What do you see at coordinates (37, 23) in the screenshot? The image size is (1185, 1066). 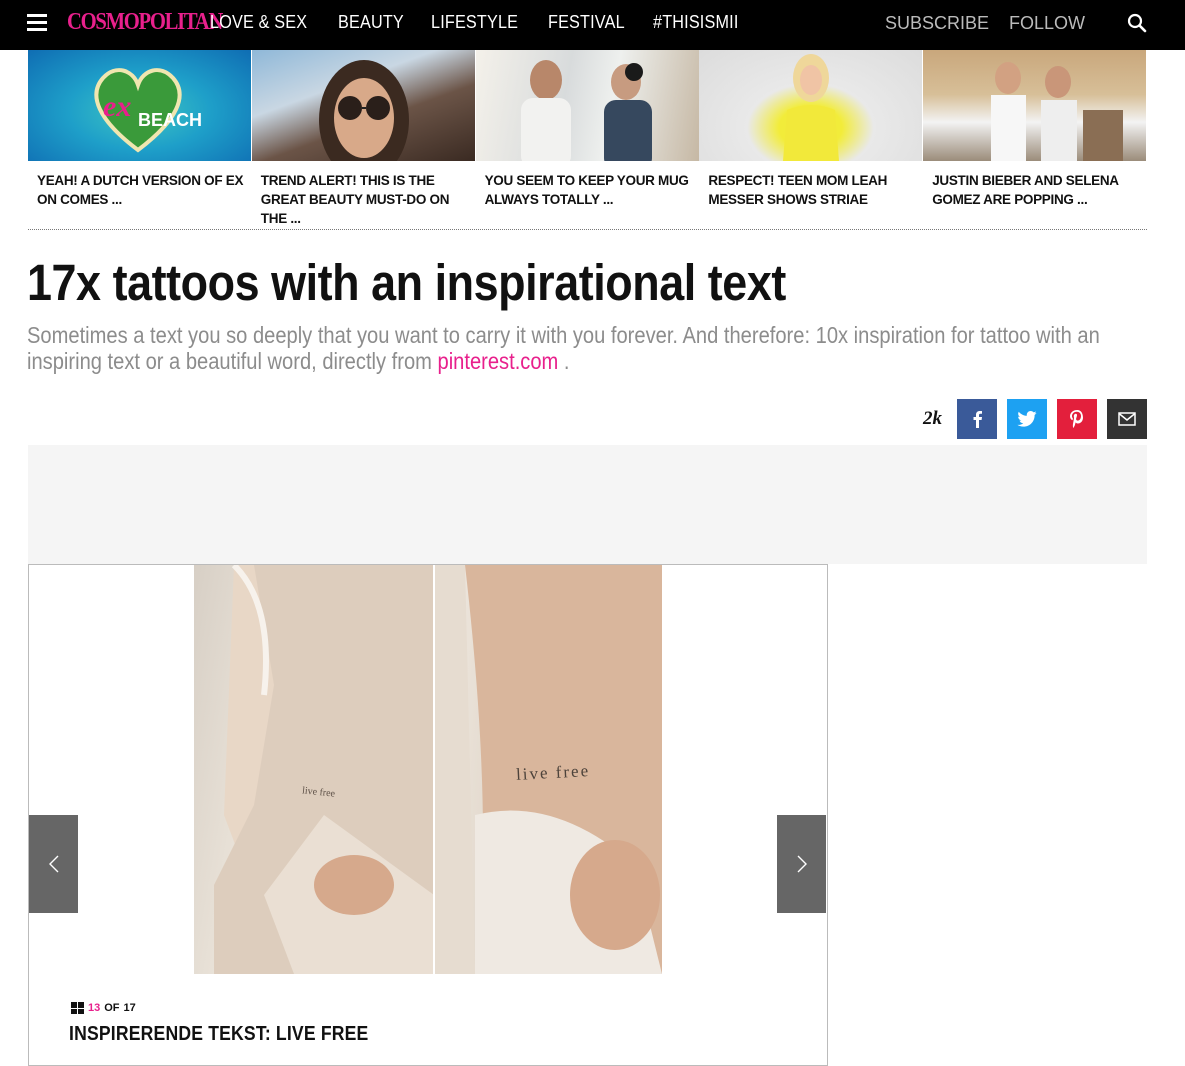 I see `hamburger-menu-icon` at bounding box center [37, 23].